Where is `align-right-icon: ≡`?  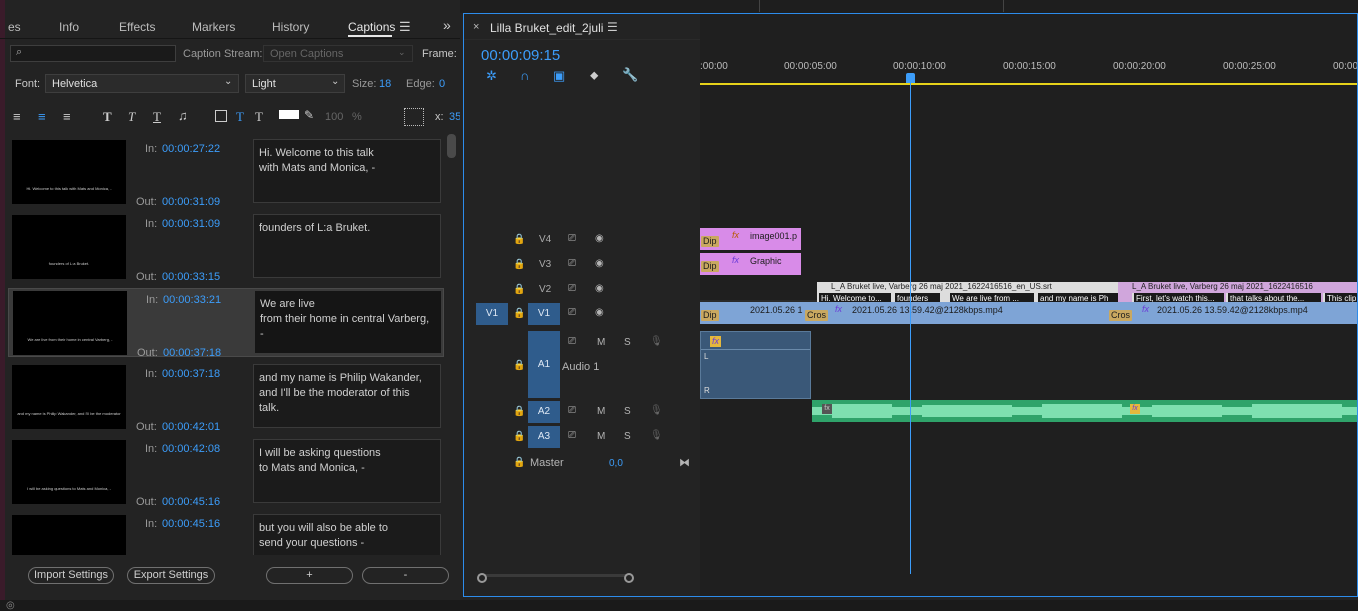
align-right-icon: ≡ is located at coordinates (67, 116).